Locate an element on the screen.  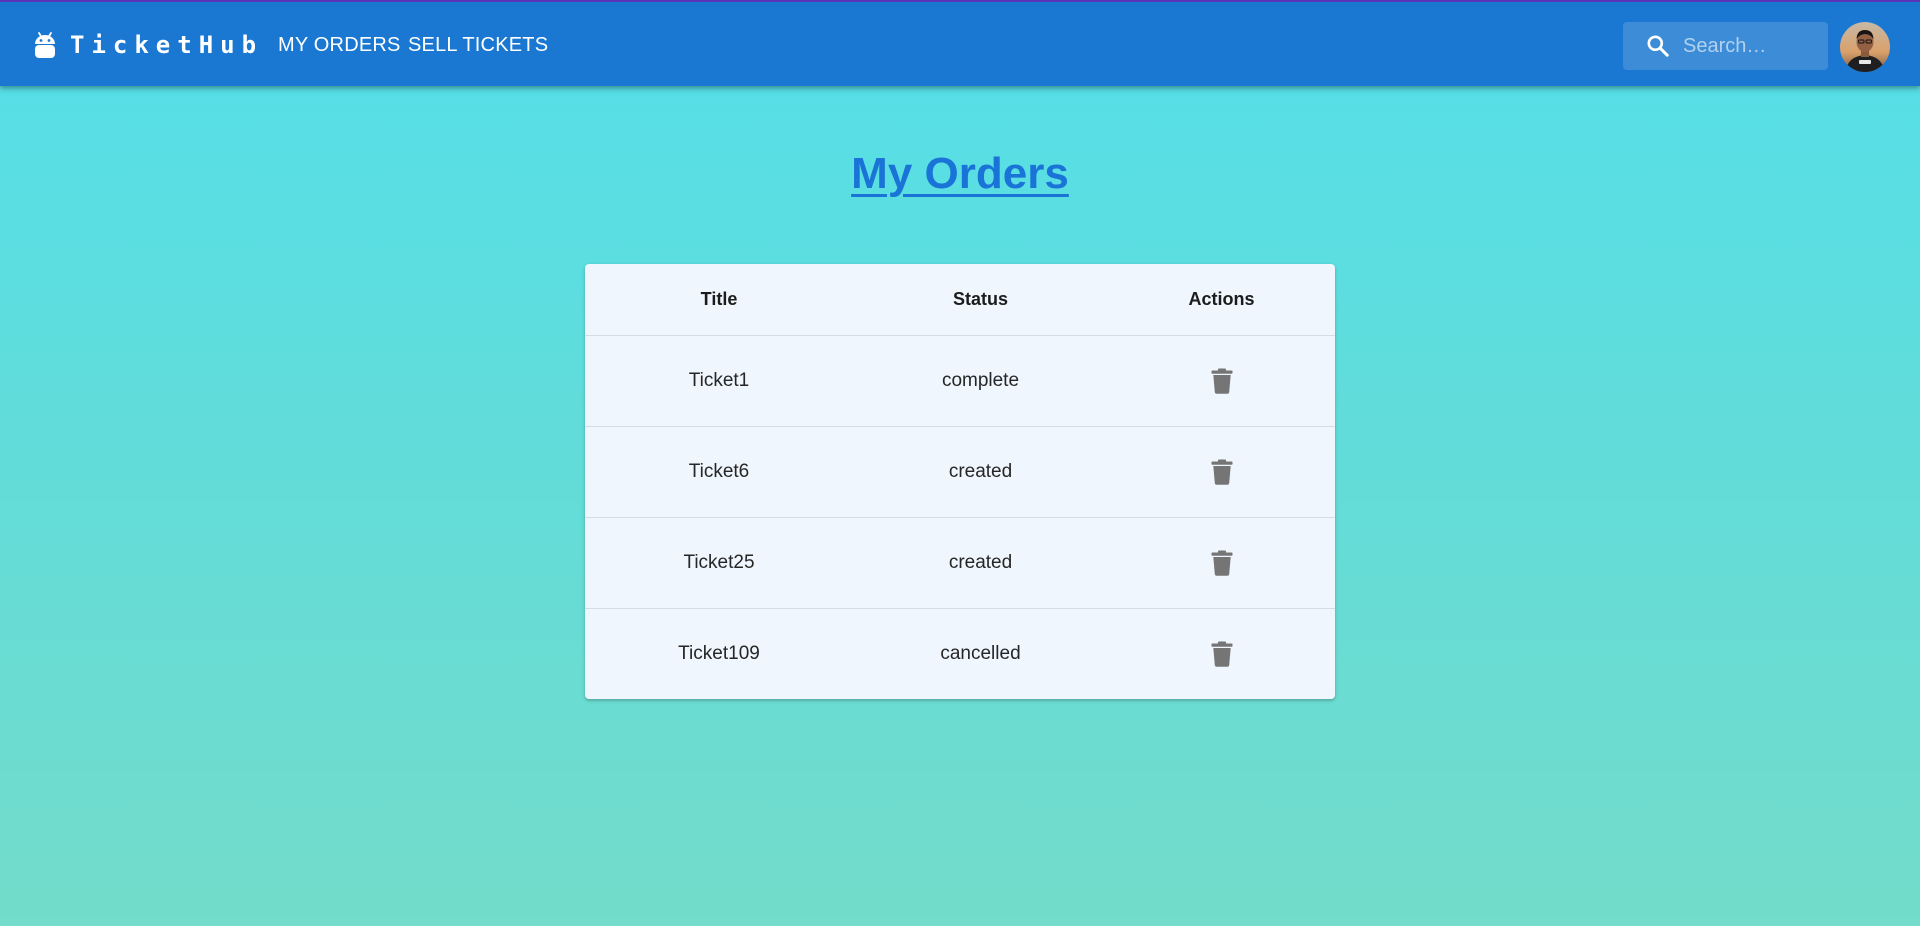
column-header-actions: Actions is located at coordinates (1221, 300).